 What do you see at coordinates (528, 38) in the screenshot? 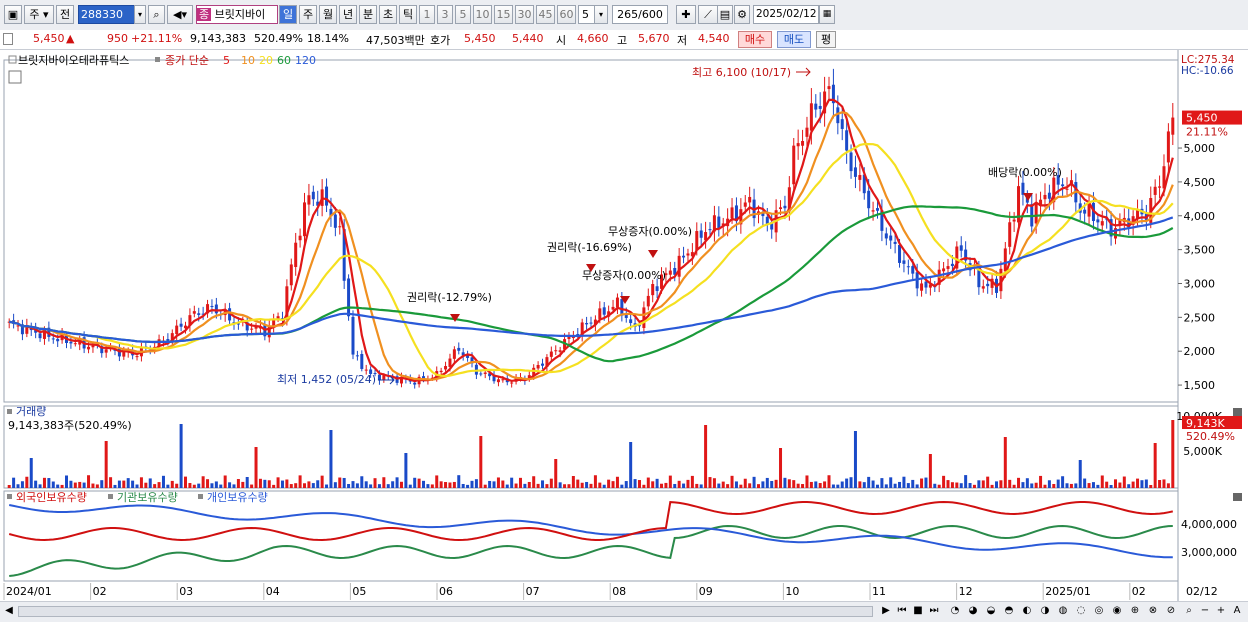
I see `bid-price: 5,440` at bounding box center [528, 38].